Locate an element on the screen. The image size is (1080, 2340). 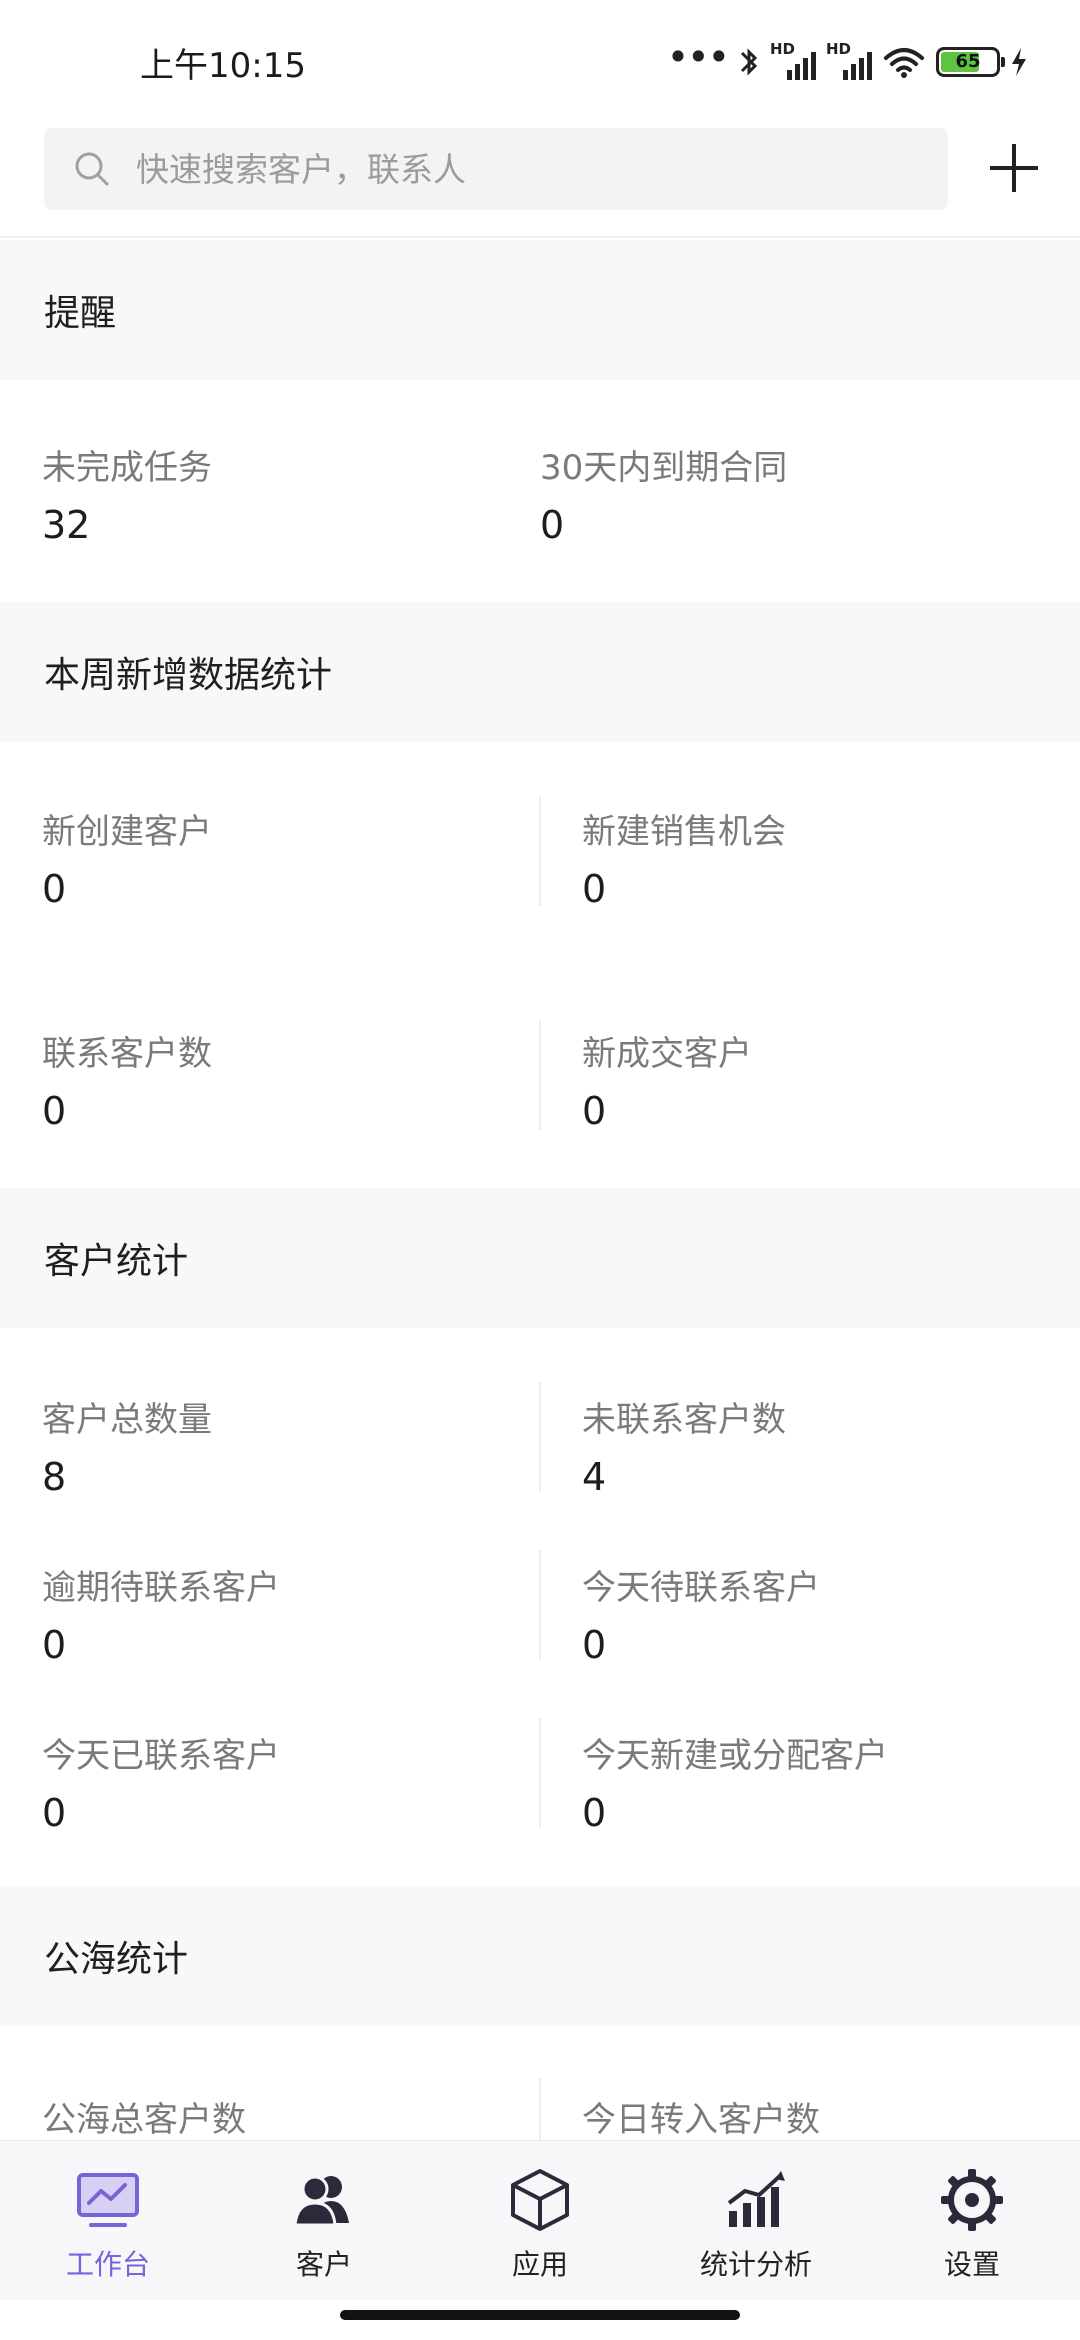
monitor-chart-icon is located at coordinates (108, 2200).